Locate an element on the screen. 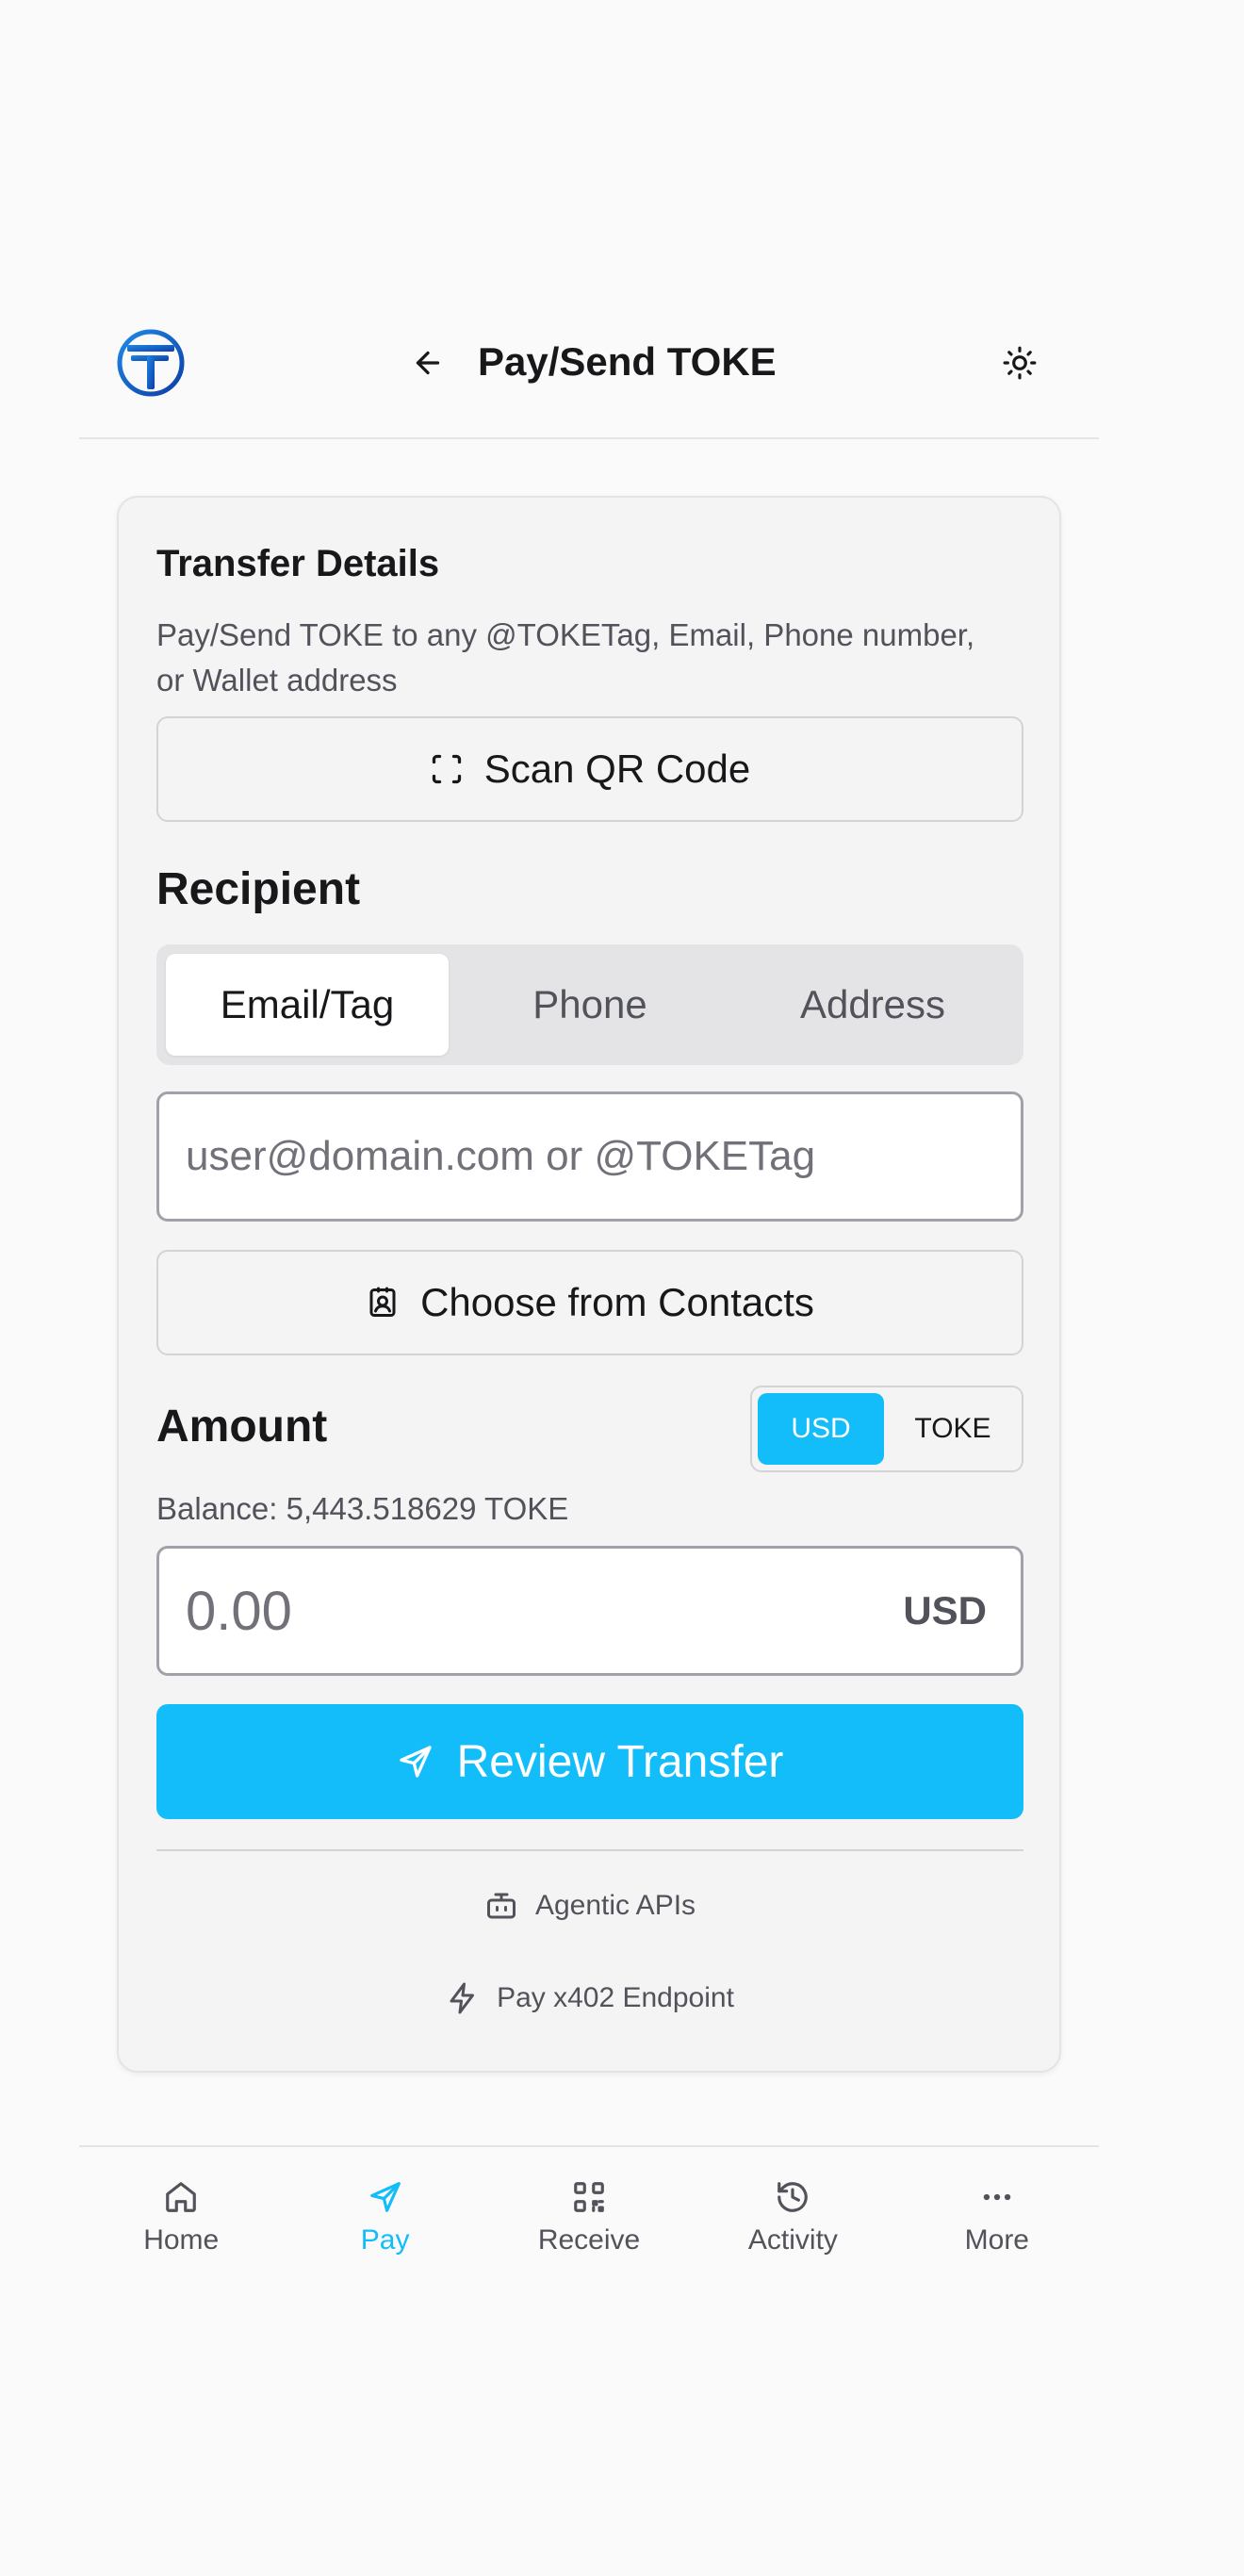 This screenshot has width=1244, height=2576. nav-pay: Pay is located at coordinates (384, 2217).